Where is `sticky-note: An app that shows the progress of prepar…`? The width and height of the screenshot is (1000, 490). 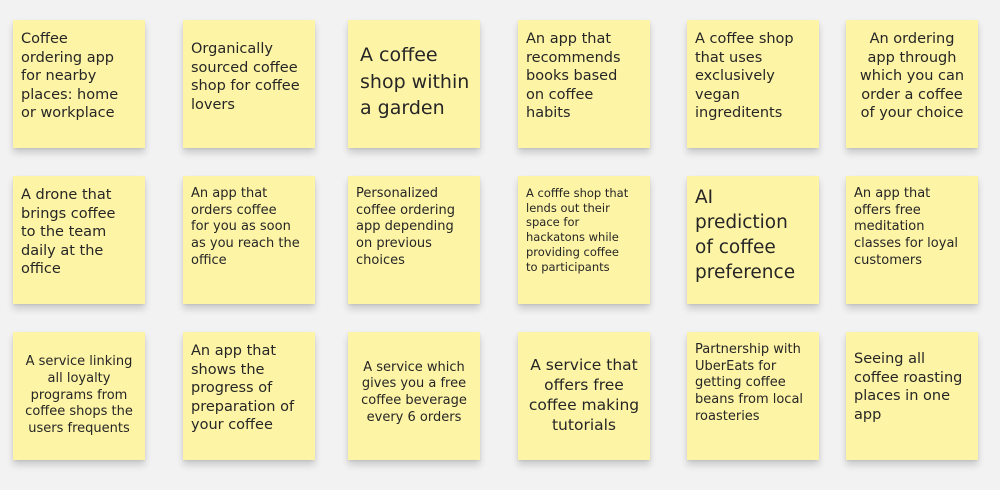
sticky-note: An app that shows the progress of prepar… is located at coordinates (249, 396).